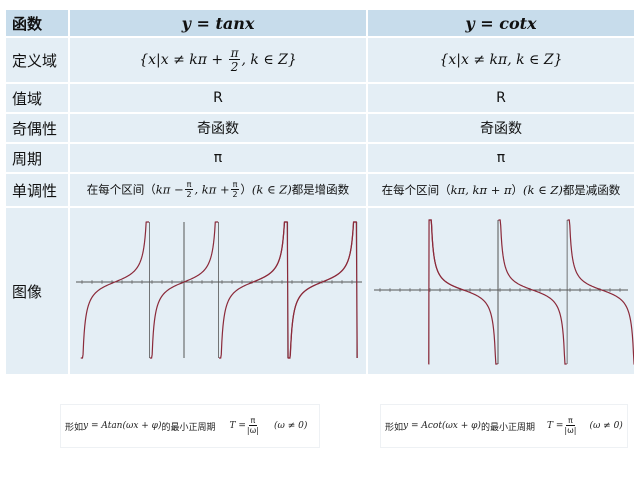  I want to click on domain-cot: {x|x ≠ kπ, k ∈ Z}, so click(501, 61).